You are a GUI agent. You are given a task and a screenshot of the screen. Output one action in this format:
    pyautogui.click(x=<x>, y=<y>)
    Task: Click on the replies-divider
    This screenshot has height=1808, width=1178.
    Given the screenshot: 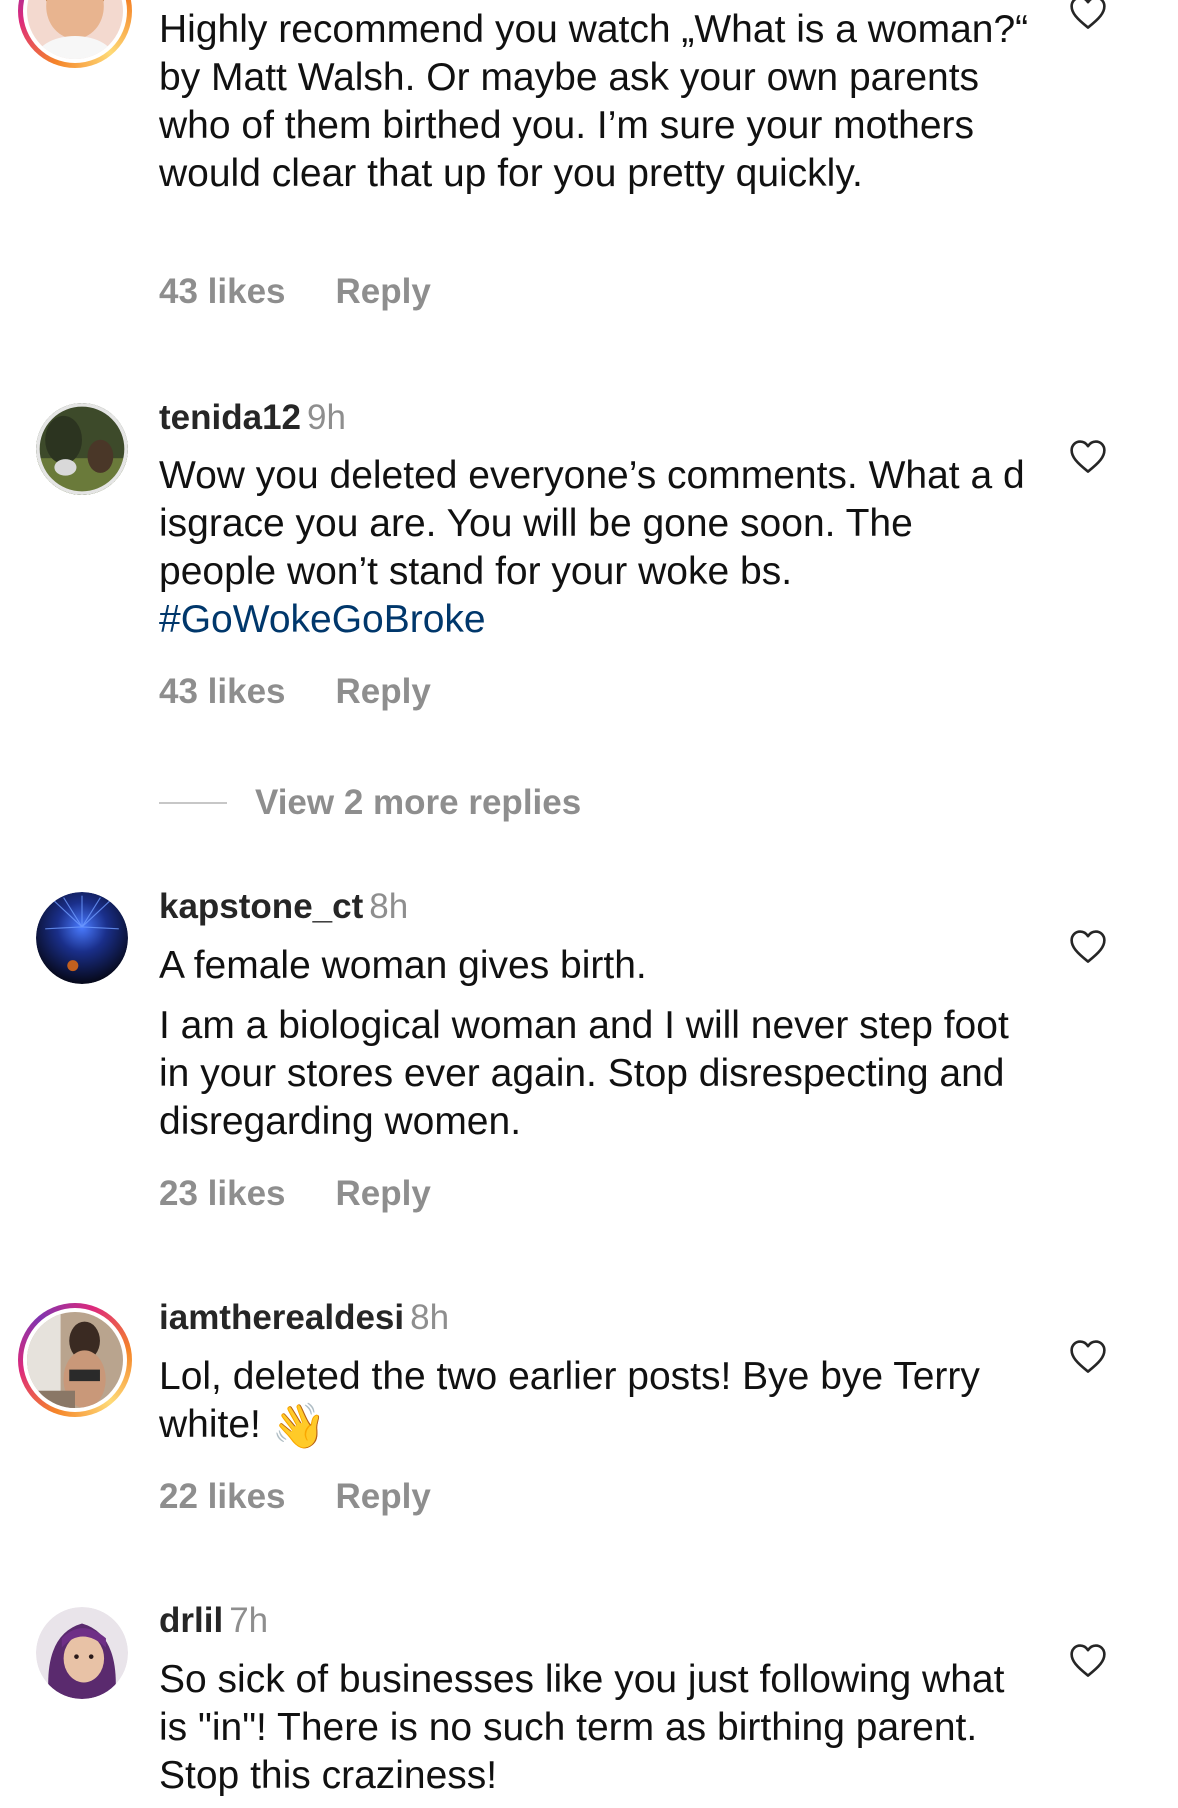 What is the action you would take?
    pyautogui.click(x=193, y=803)
    